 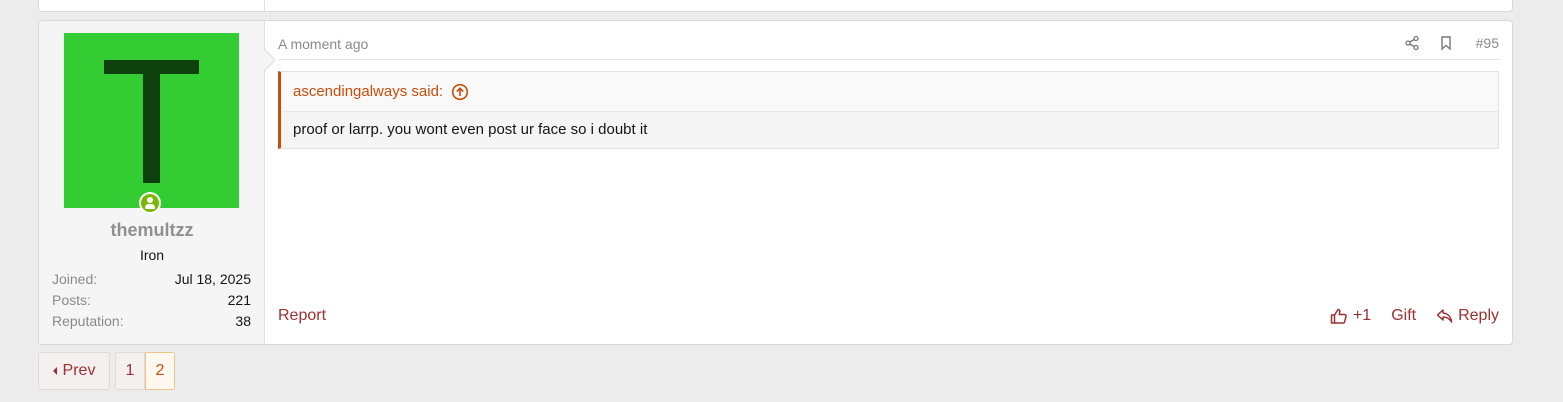 I want to click on previous-post-edge, so click(x=775, y=6).